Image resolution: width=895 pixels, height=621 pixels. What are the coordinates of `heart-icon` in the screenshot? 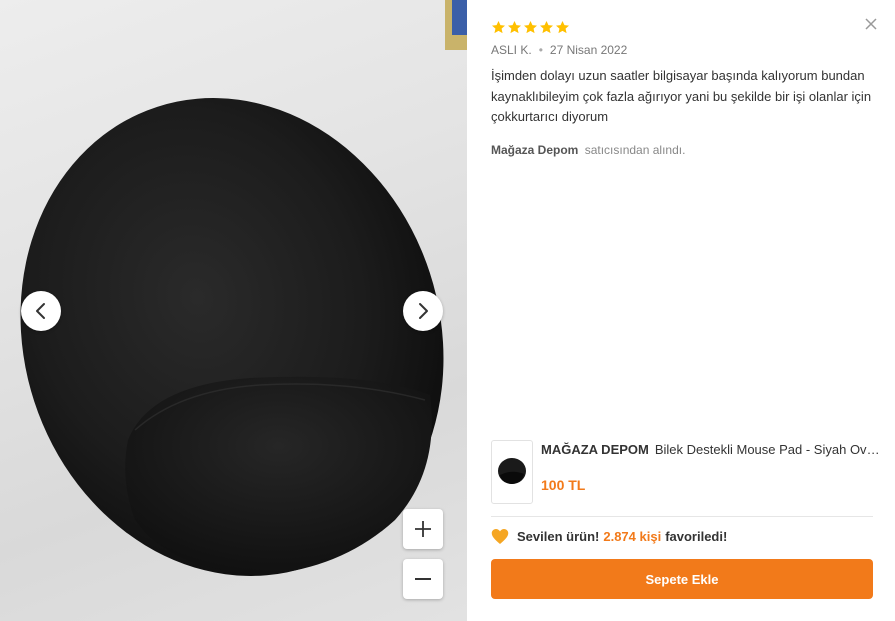 It's located at (500, 536).